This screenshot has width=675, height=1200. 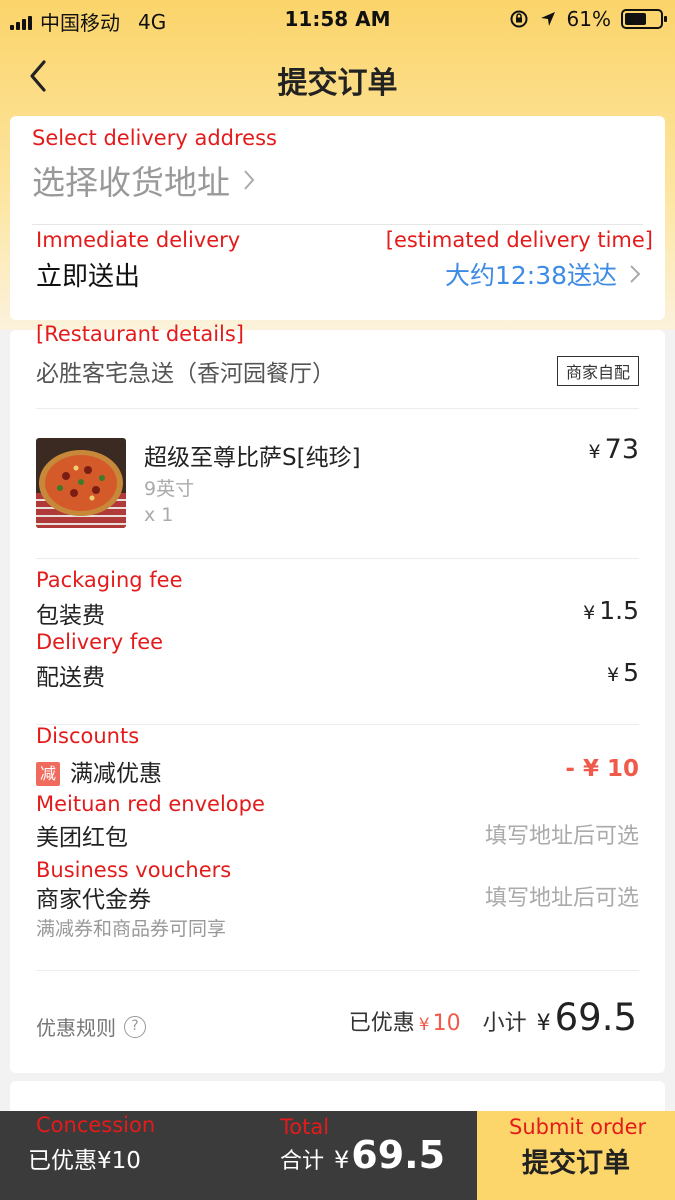 What do you see at coordinates (631, 672) in the screenshot?
I see `delivery-fee-amount: 5` at bounding box center [631, 672].